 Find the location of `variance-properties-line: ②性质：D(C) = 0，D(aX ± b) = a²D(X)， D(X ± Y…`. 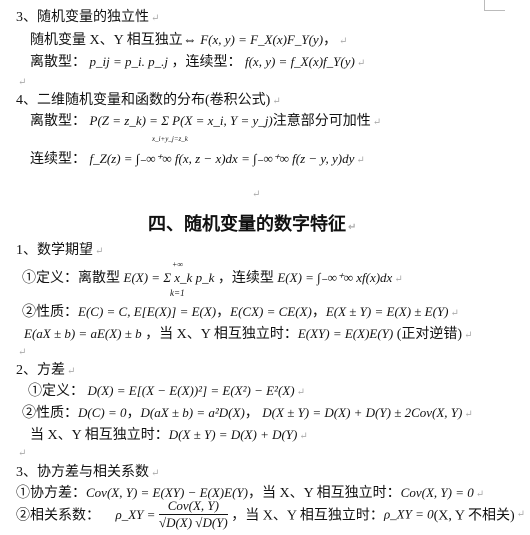

variance-properties-line: ②性质：D(C) = 0，D(aX ± b) = a²D(X)， D(X ± Y… is located at coordinates (247, 413).